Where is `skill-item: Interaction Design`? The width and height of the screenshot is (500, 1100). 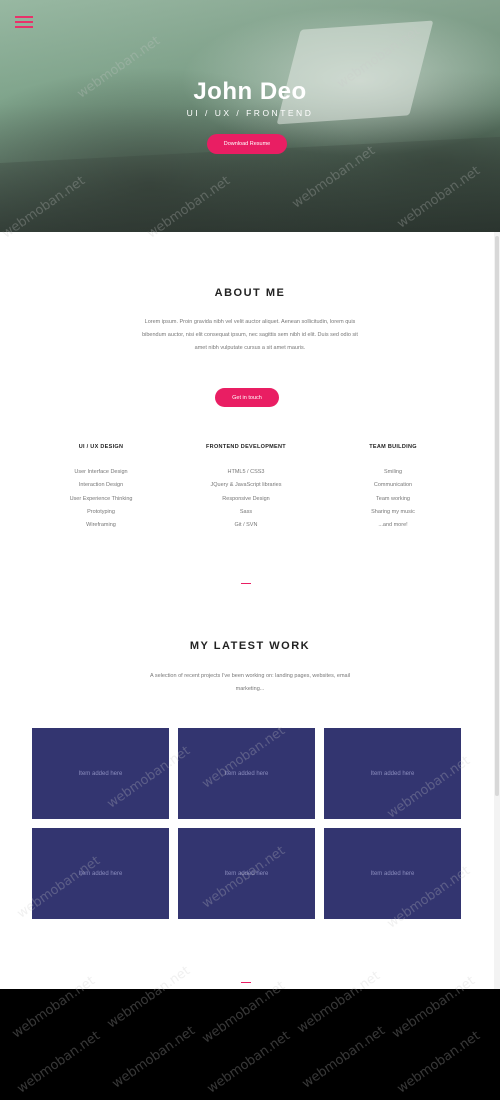
skill-item: Interaction Design is located at coordinates (101, 485).